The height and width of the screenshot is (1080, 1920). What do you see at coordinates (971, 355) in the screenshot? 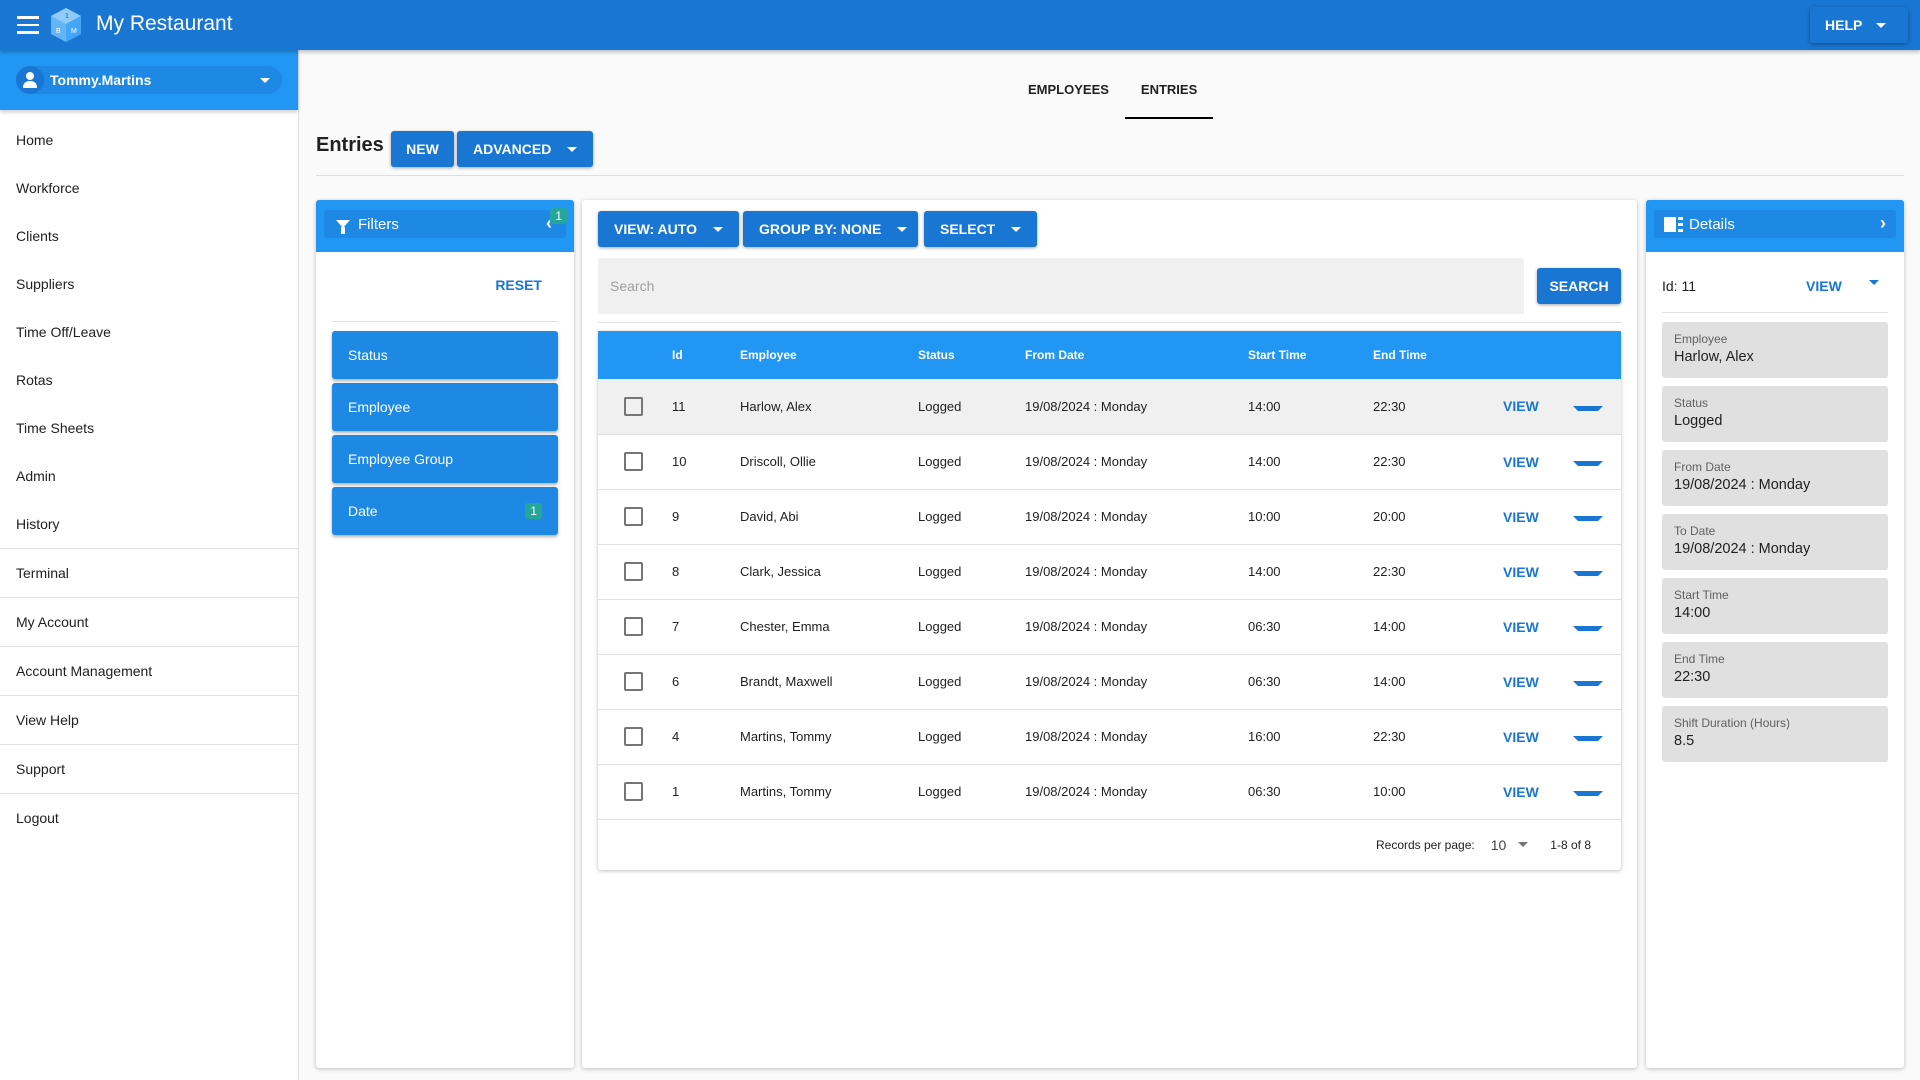
I see `header-status: Status` at bounding box center [971, 355].